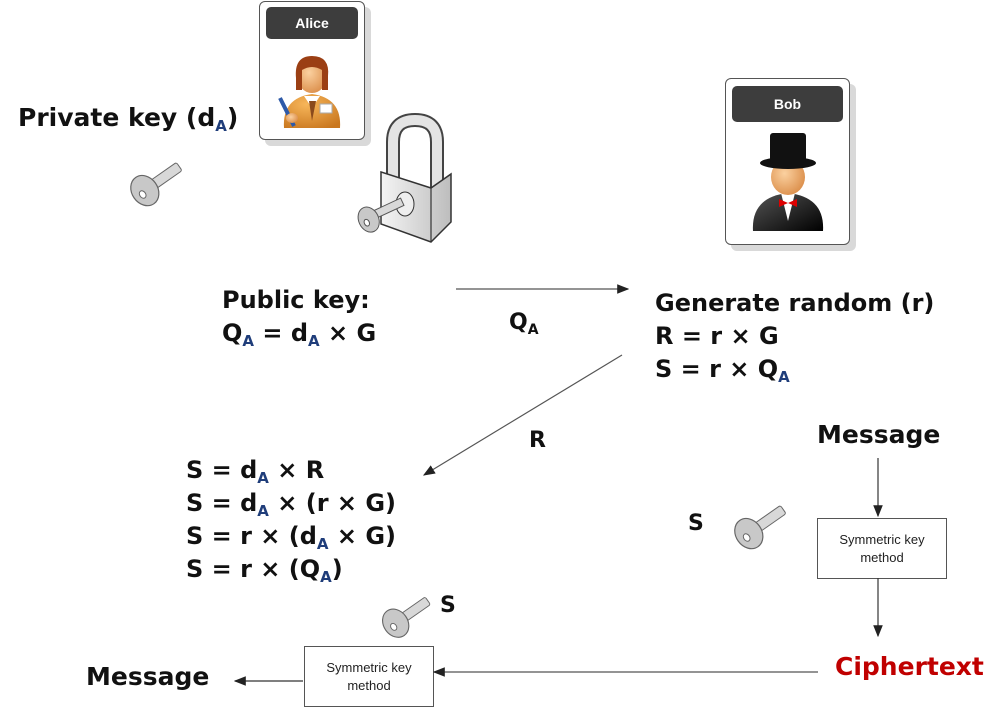 The width and height of the screenshot is (1000, 713). Describe the element at coordinates (522, 415) in the screenshot. I see `arrow-r` at that location.